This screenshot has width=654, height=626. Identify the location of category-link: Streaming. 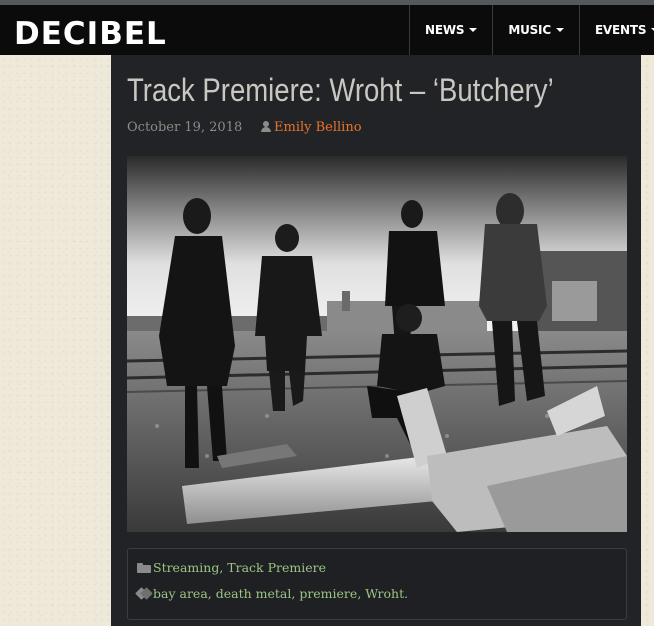
(186, 567).